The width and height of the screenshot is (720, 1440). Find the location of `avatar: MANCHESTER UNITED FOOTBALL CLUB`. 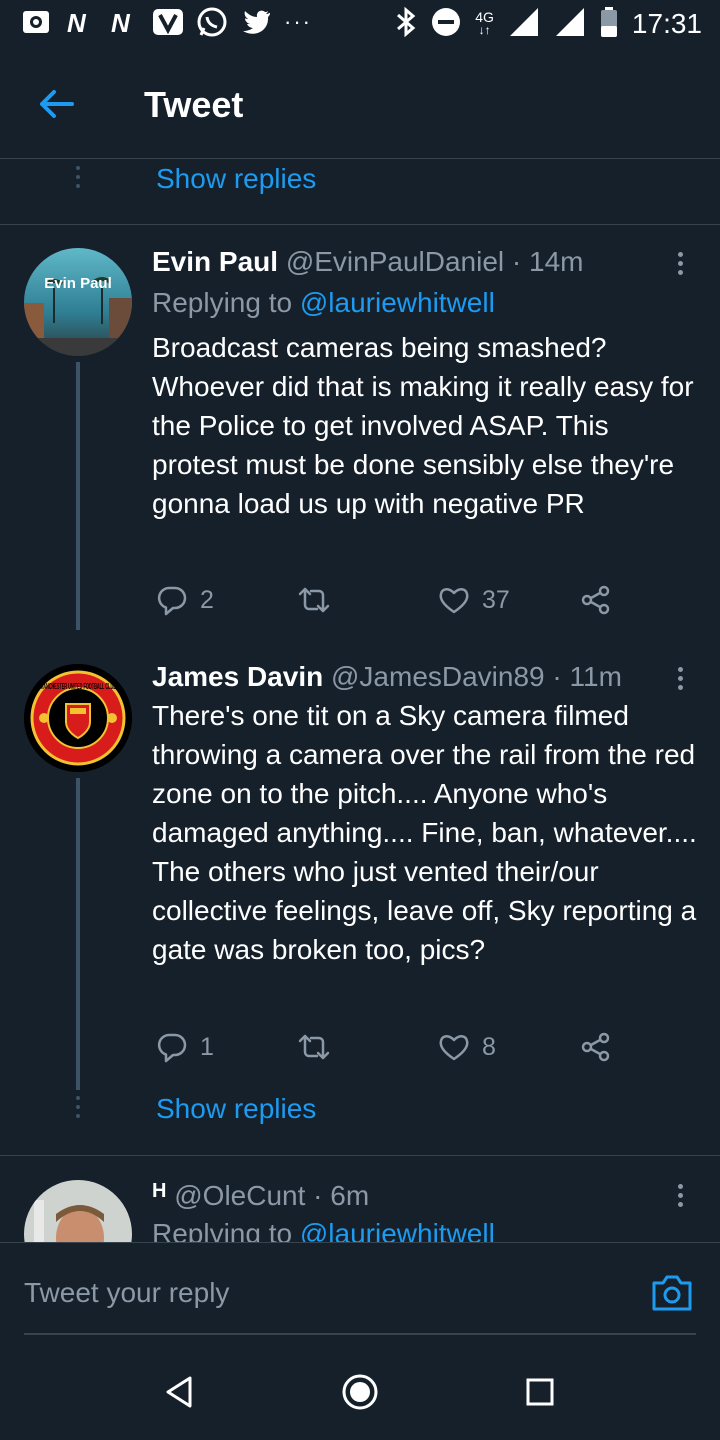

avatar: MANCHESTER UNITED FOOTBALL CLUB is located at coordinates (78, 718).